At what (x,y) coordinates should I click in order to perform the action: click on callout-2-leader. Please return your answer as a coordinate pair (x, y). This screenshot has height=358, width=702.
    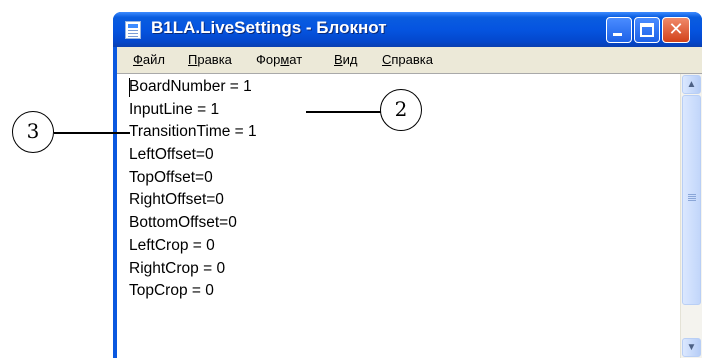
    Looking at the image, I should click on (344, 112).